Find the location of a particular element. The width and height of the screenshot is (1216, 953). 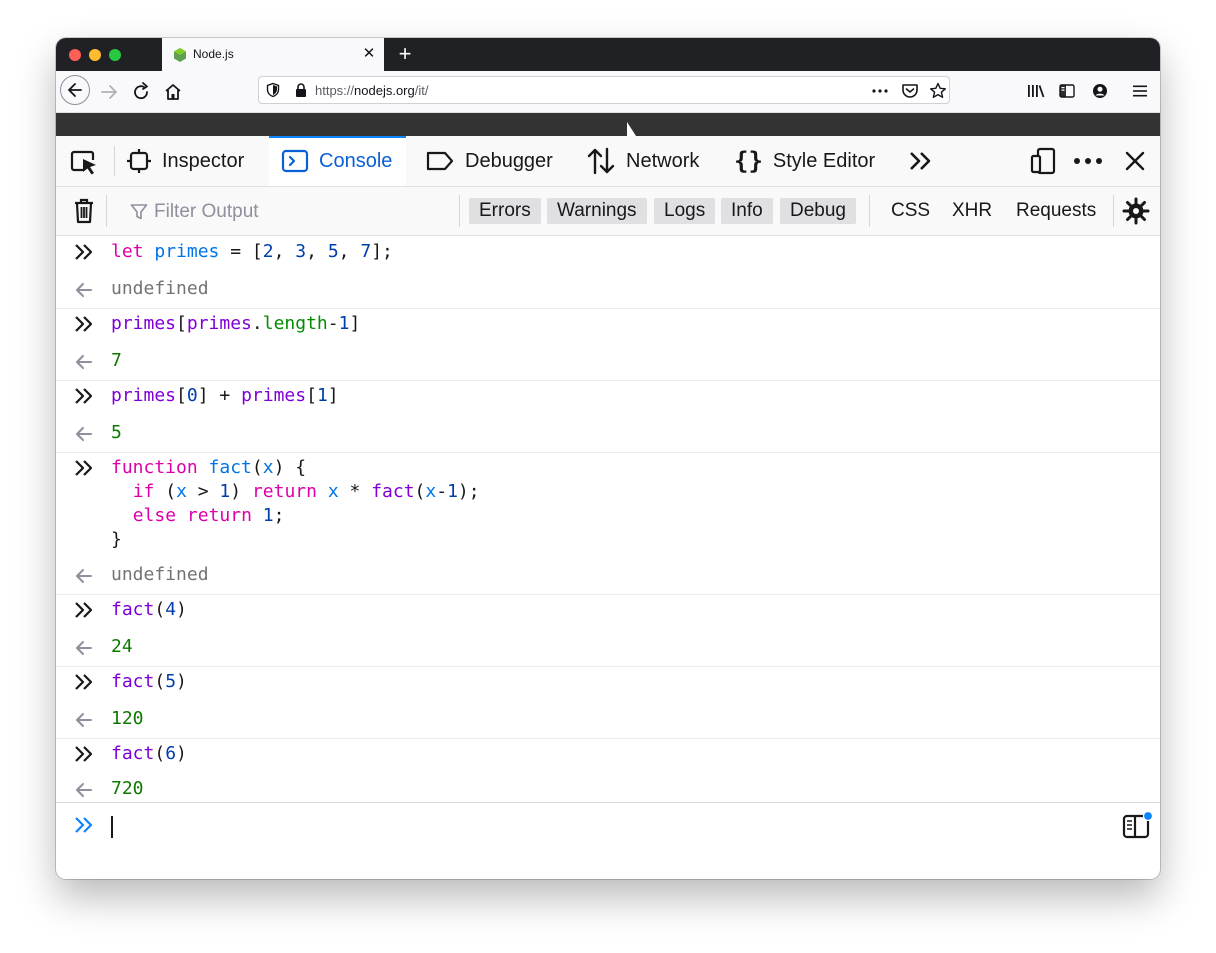

element-picker-button is located at coordinates (85, 161).